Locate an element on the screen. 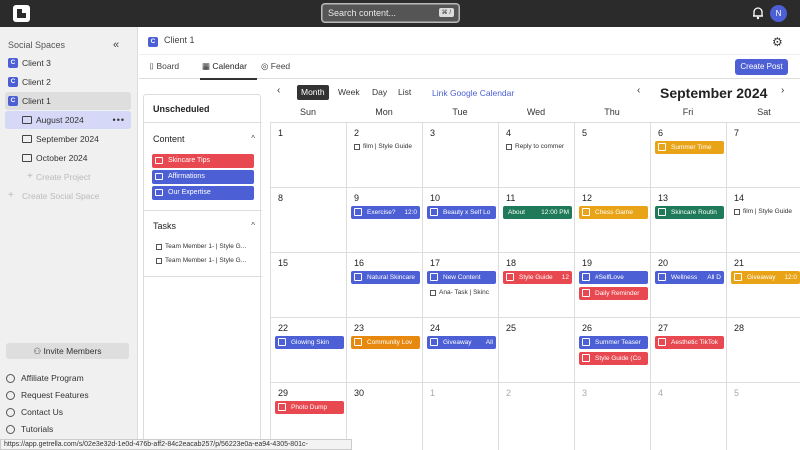 This screenshot has height=450, width=800. calendar-day-cell: 17 New Content Ana- Task | Skinc is located at coordinates (460, 284).